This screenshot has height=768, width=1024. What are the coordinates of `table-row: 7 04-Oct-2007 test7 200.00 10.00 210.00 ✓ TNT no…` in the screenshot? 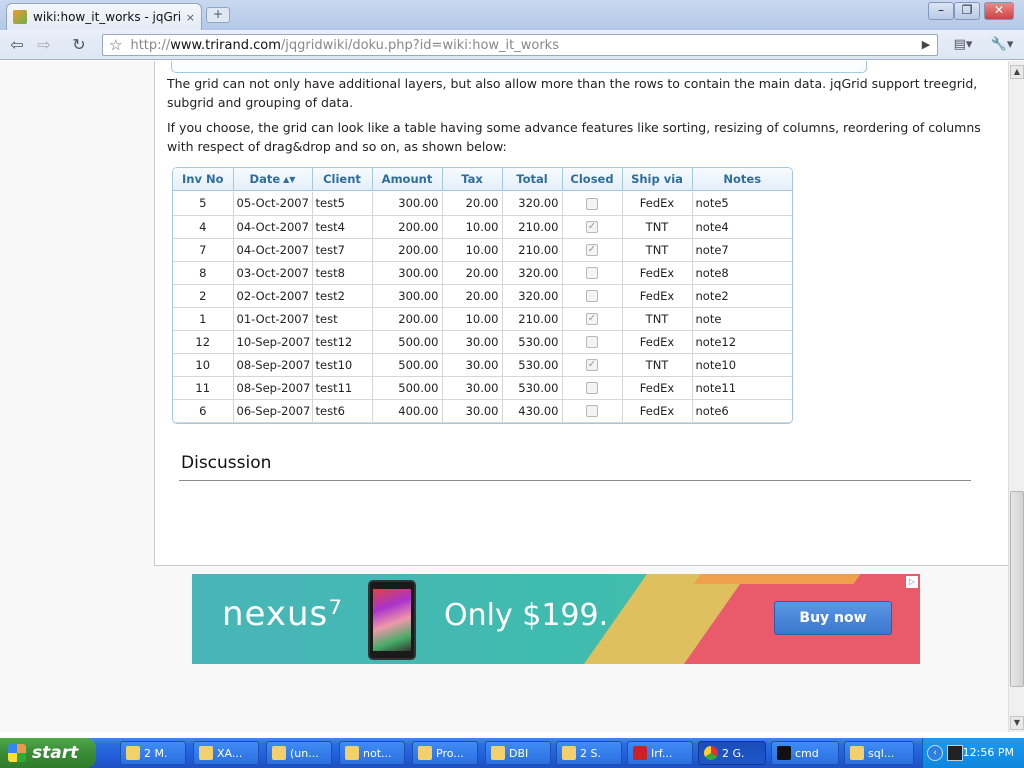 It's located at (482, 250).